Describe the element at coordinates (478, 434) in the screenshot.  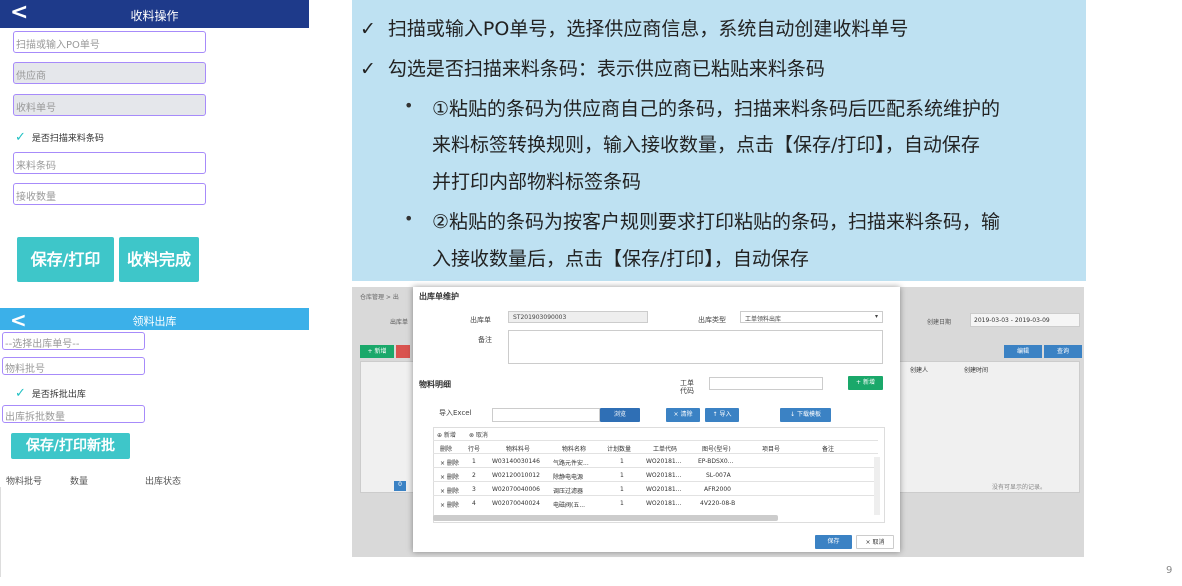
I see `grid-cancel-button: ⊗ 取消` at that location.